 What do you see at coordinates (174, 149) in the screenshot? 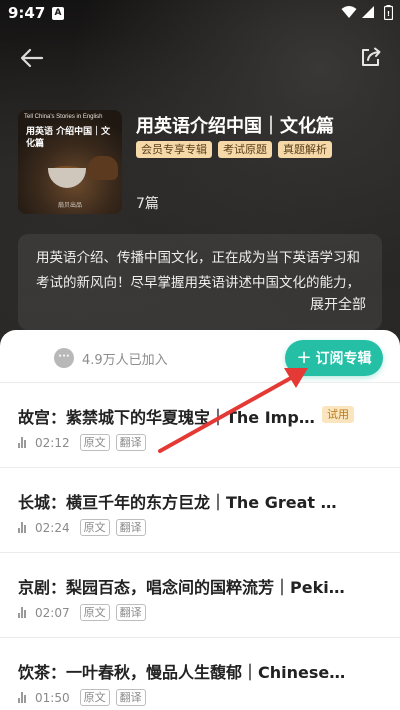
I see `tag-member: 会员专享专辑` at bounding box center [174, 149].